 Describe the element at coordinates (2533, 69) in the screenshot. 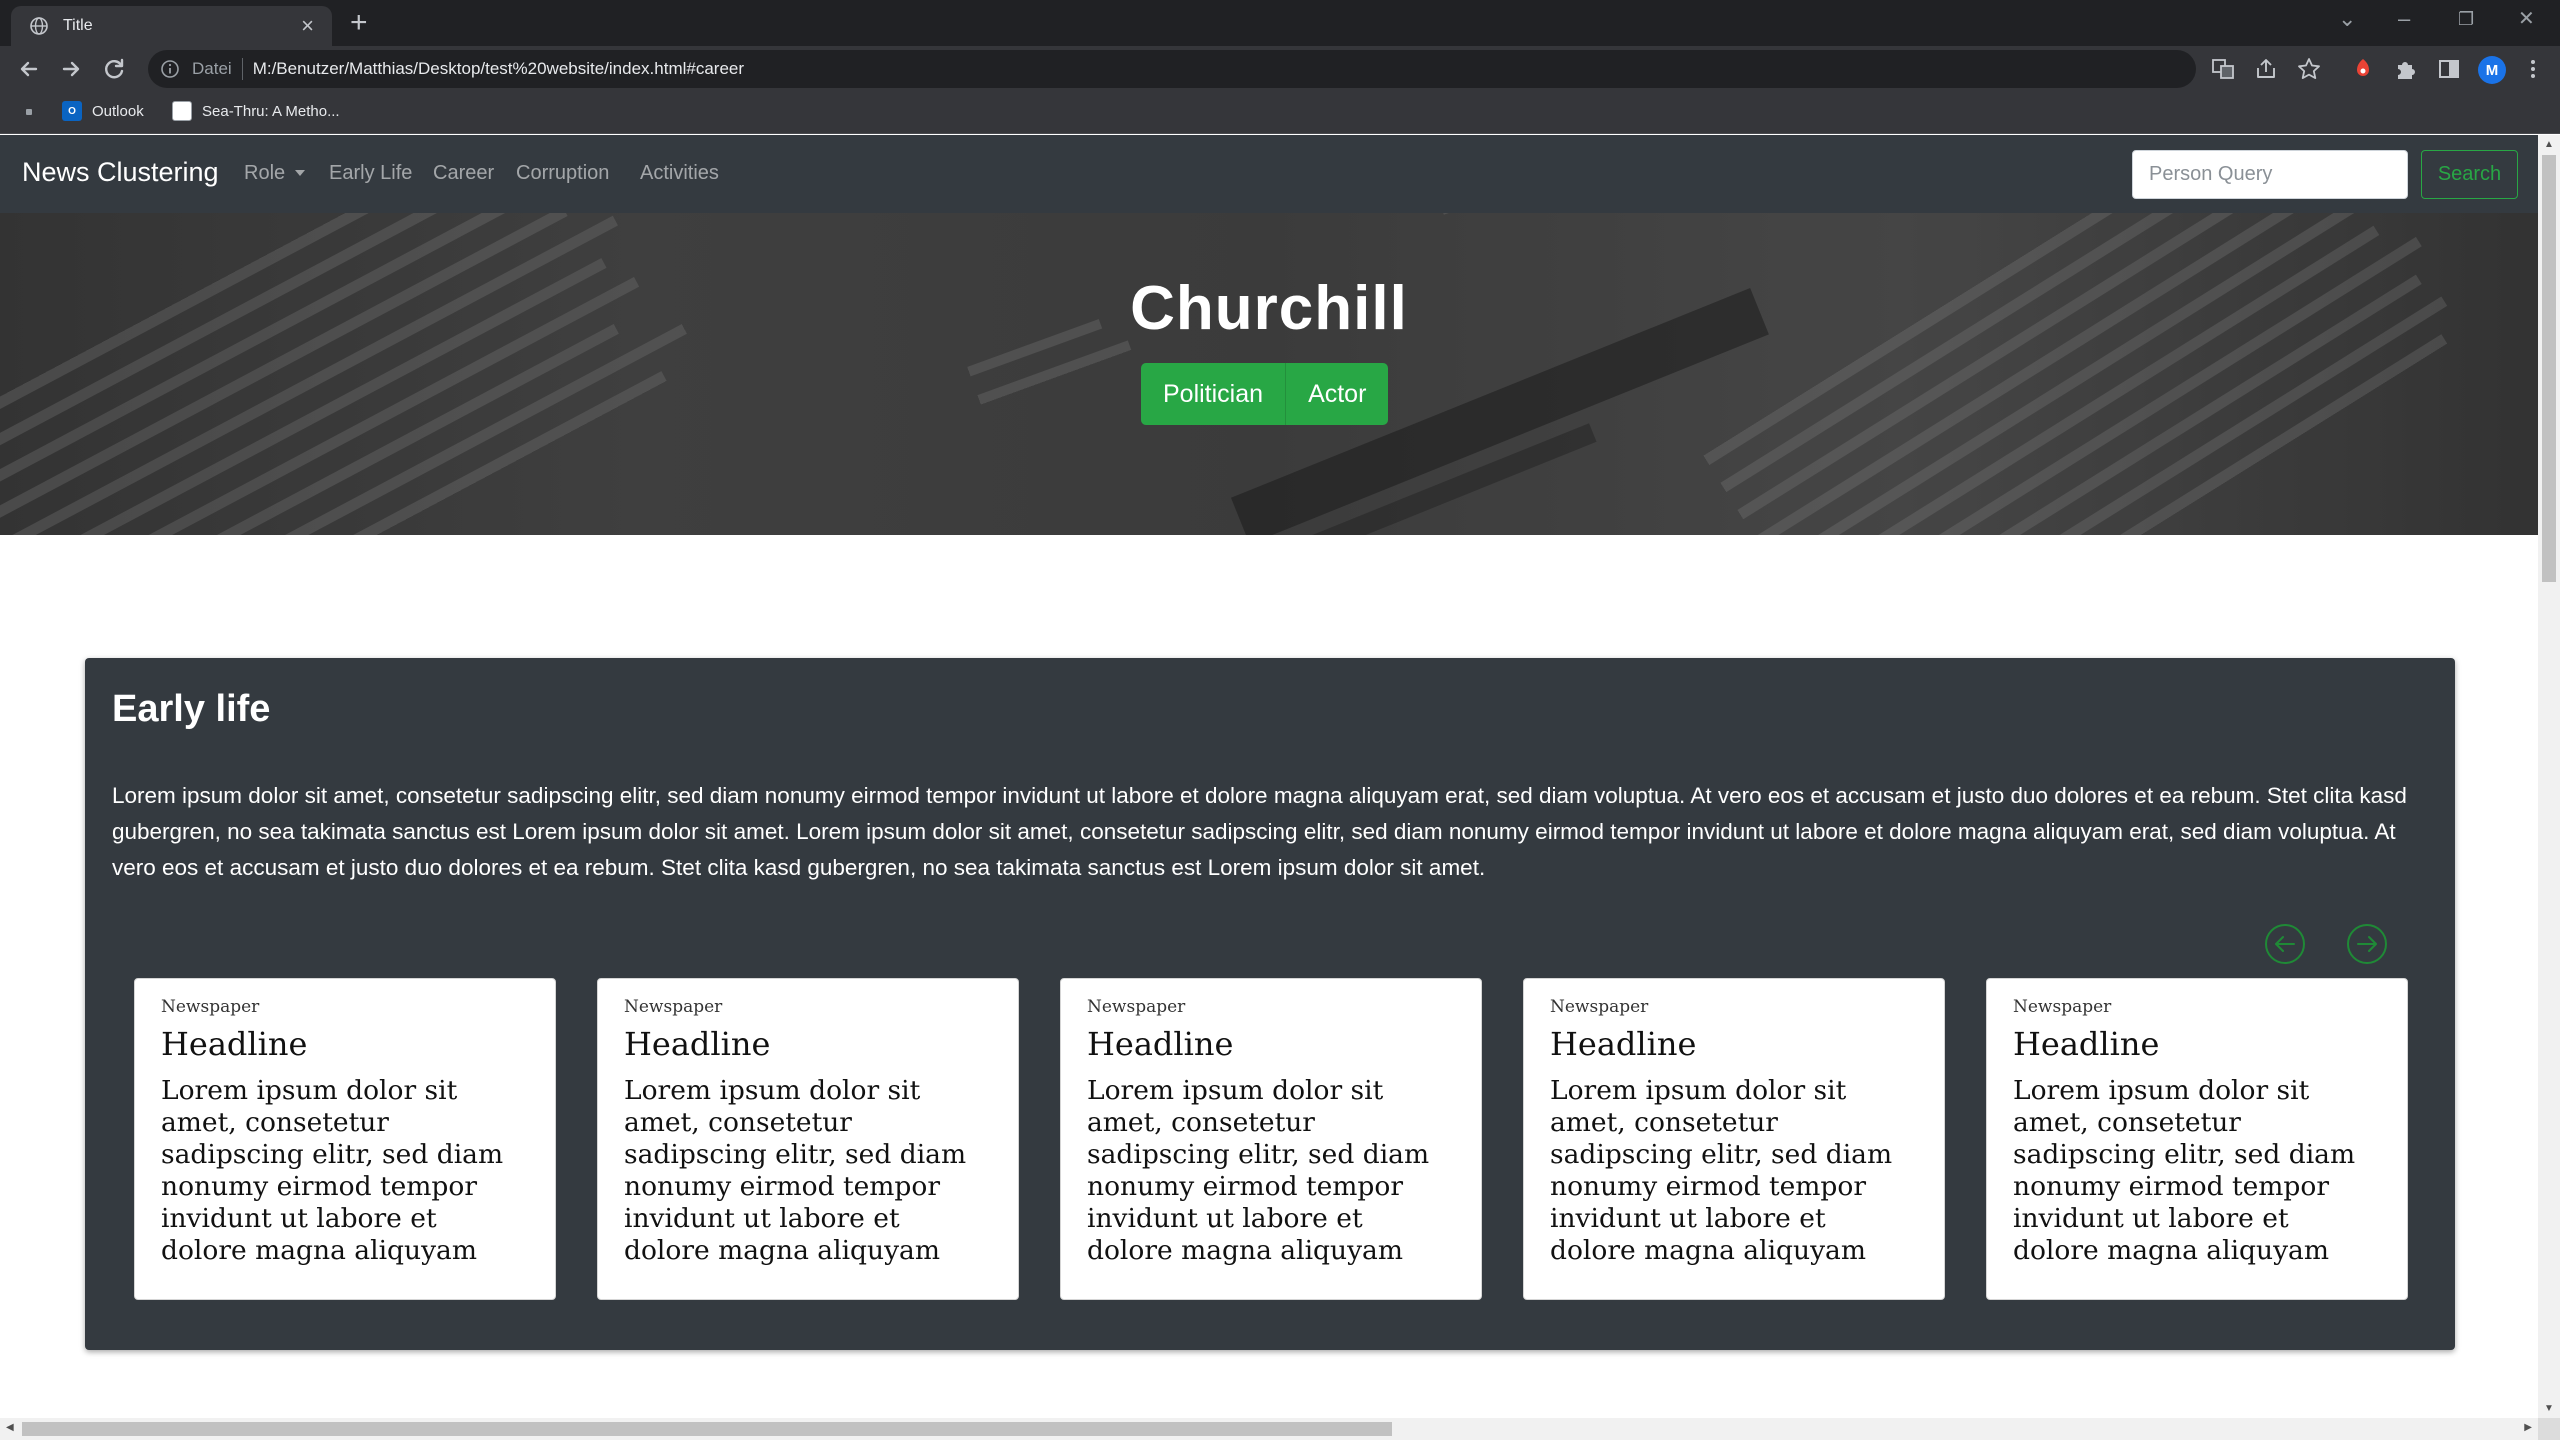

I see `kebab-menu-icon` at that location.